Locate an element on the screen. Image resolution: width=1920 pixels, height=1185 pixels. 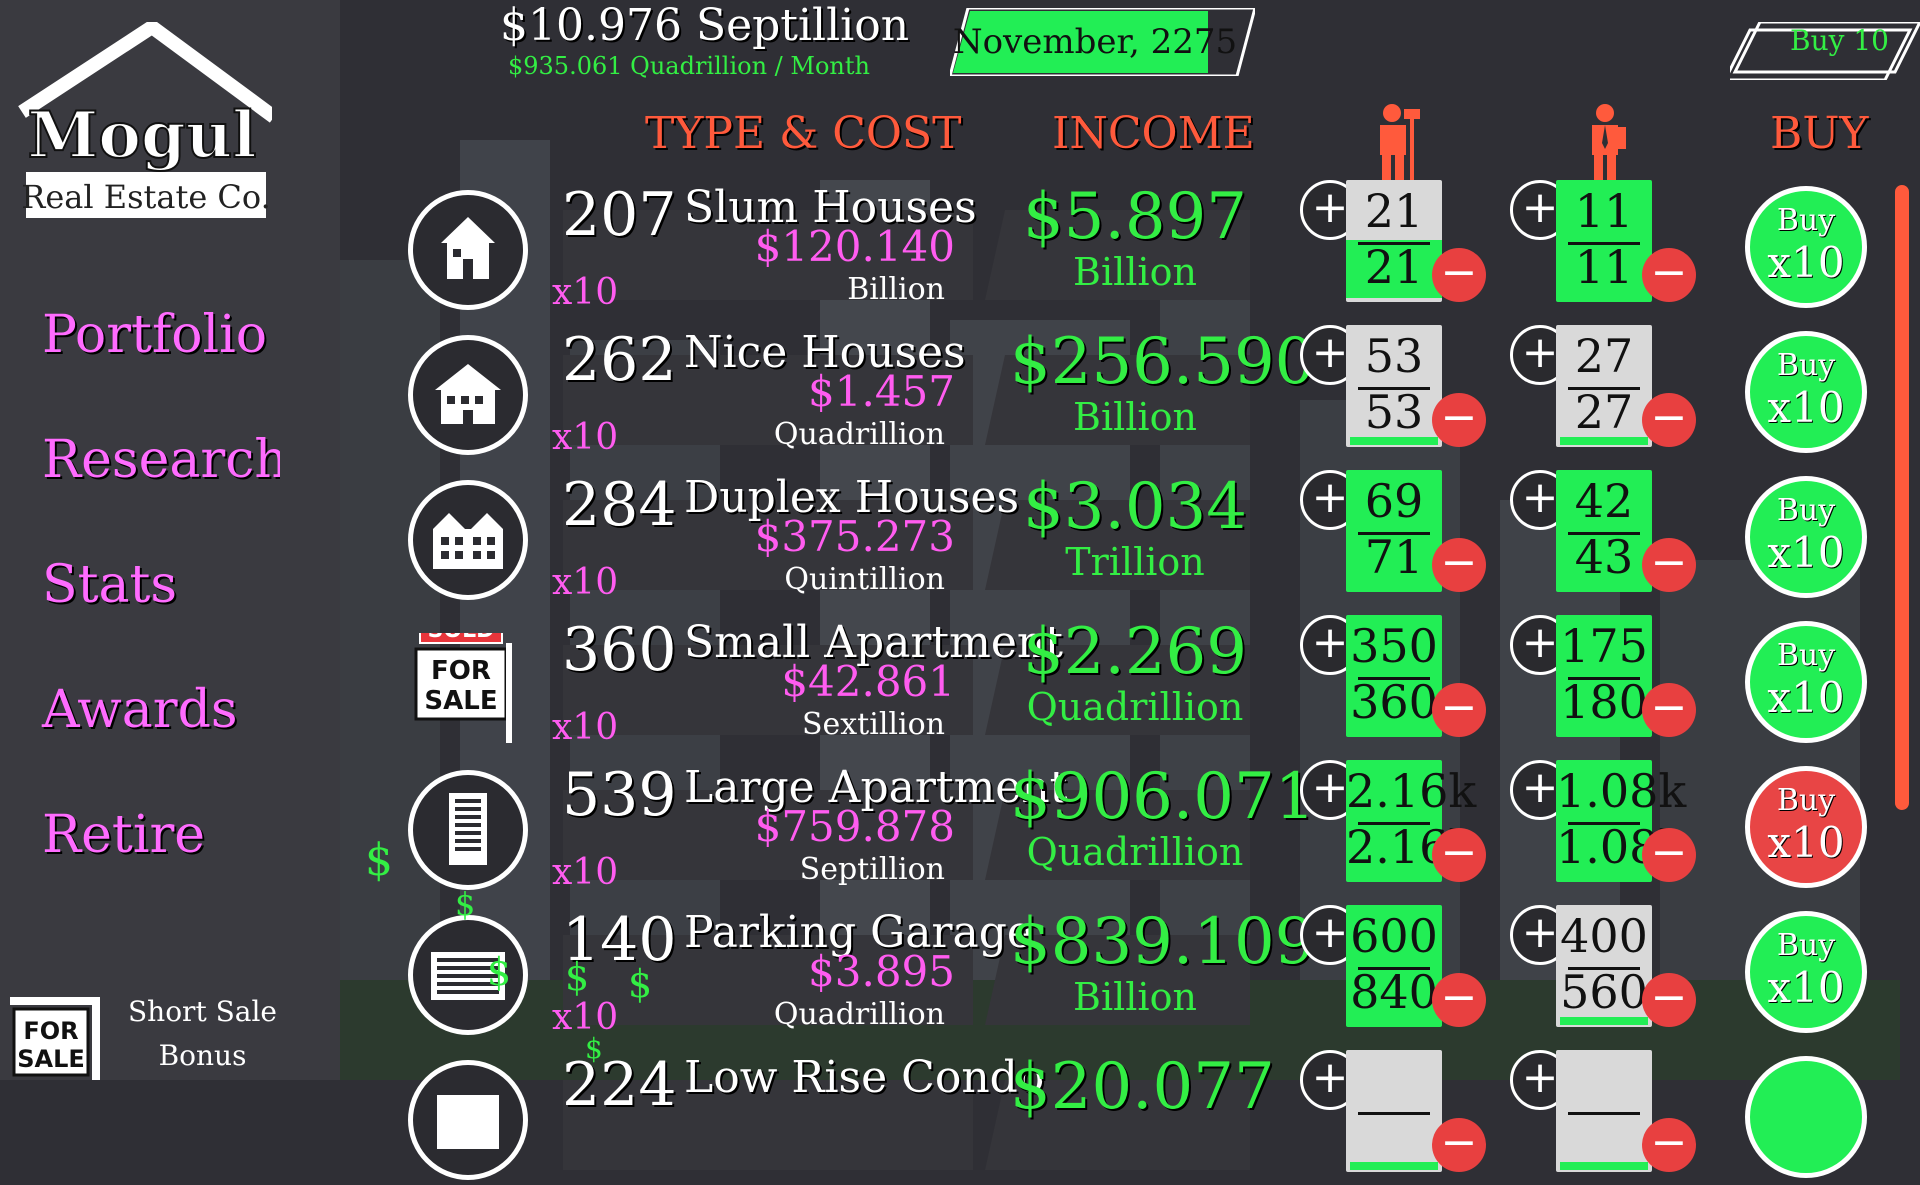
property-income: $20.077 is located at coordinates (1142, 1087).